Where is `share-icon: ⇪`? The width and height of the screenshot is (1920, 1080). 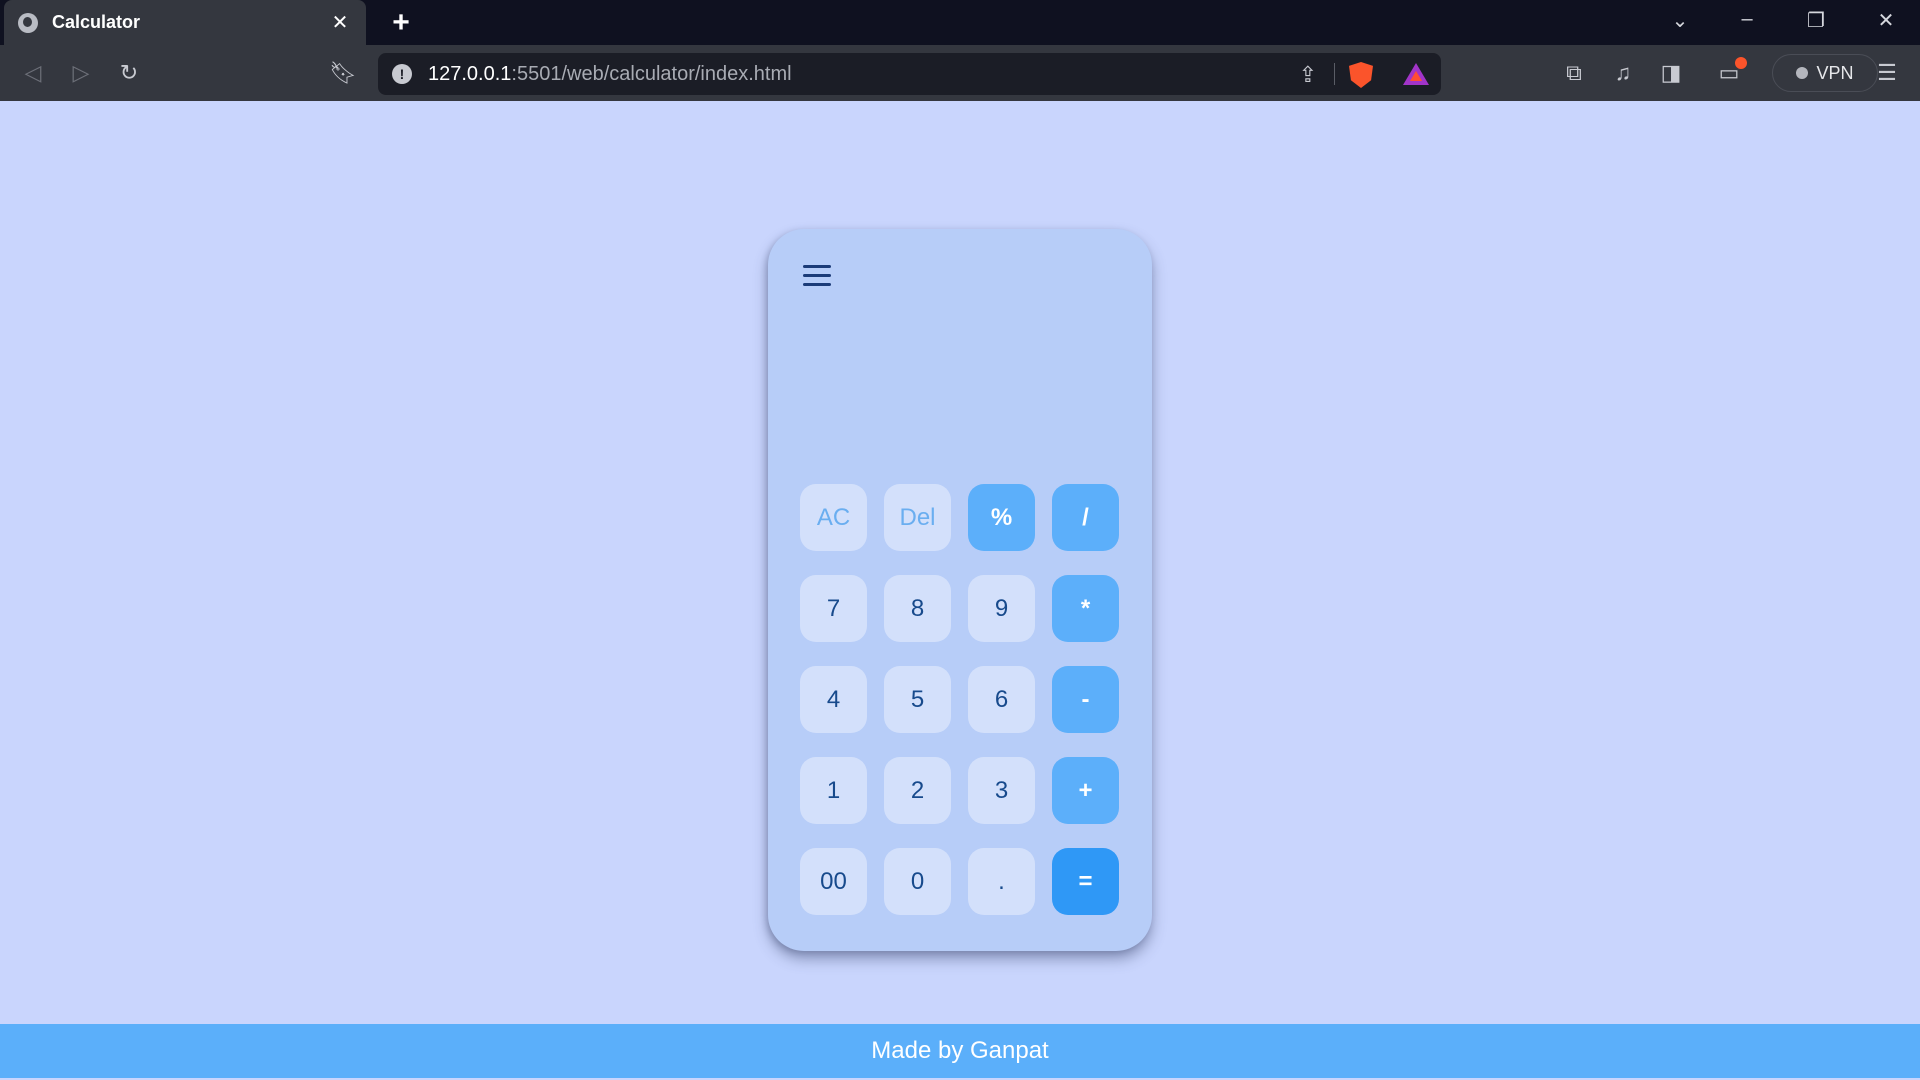
share-icon: ⇪ is located at coordinates (1308, 75).